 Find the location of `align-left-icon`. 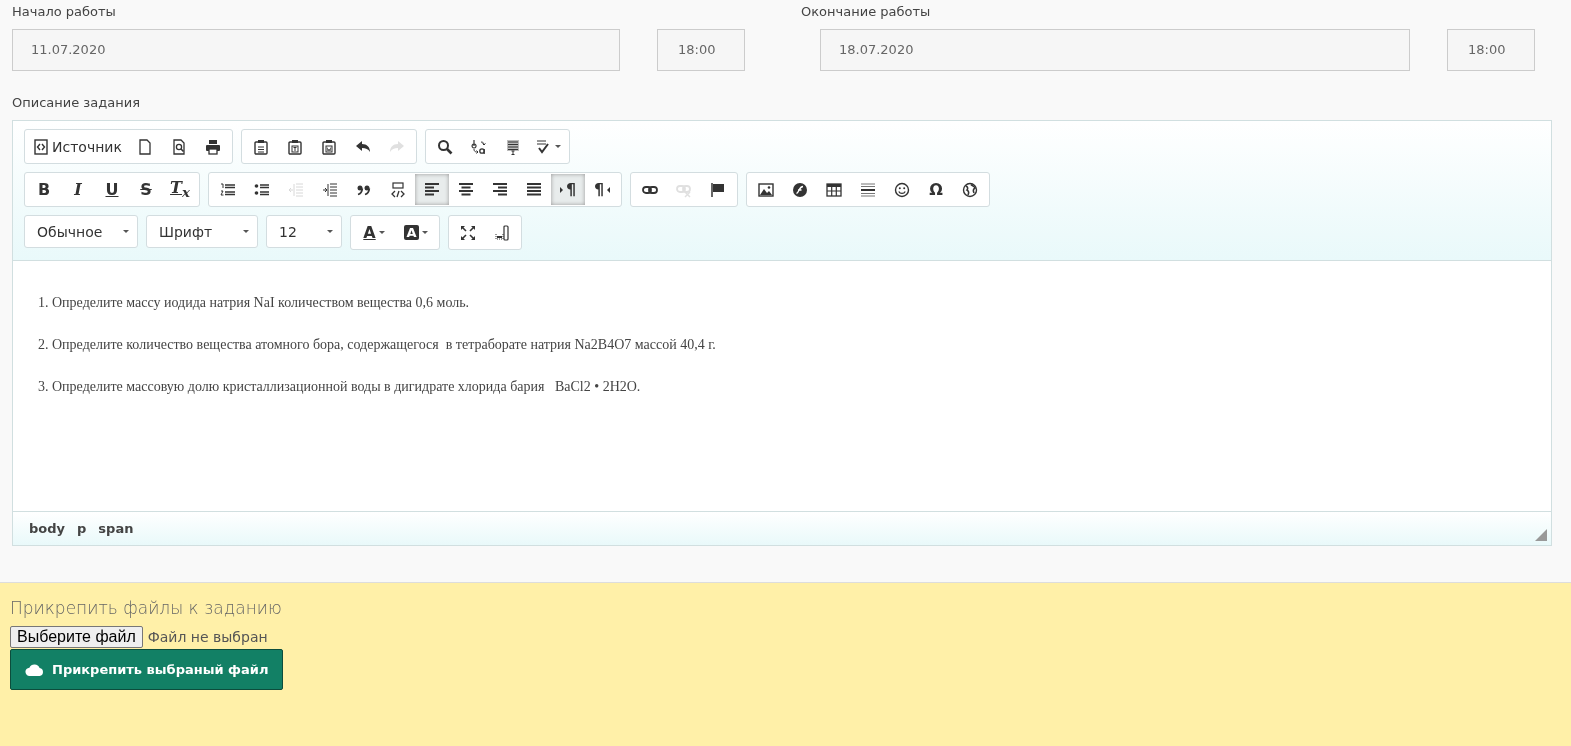

align-left-icon is located at coordinates (432, 189).